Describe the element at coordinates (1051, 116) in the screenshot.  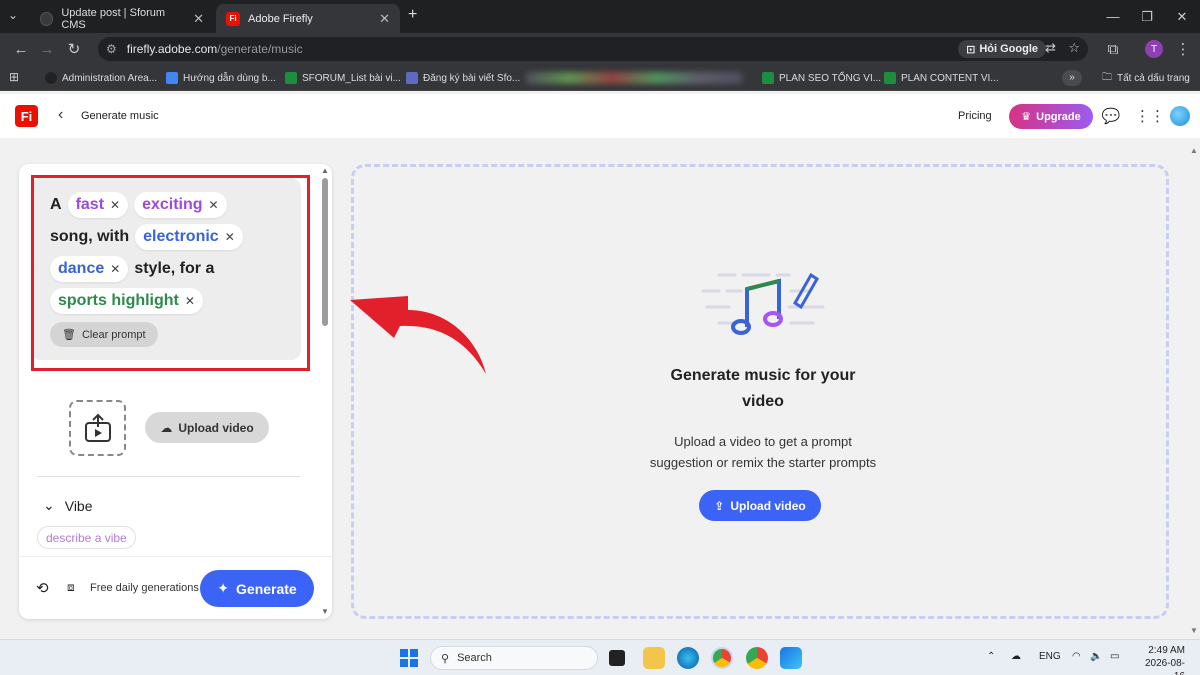
I see `upgrade-button: ♛ Upgrade` at that location.